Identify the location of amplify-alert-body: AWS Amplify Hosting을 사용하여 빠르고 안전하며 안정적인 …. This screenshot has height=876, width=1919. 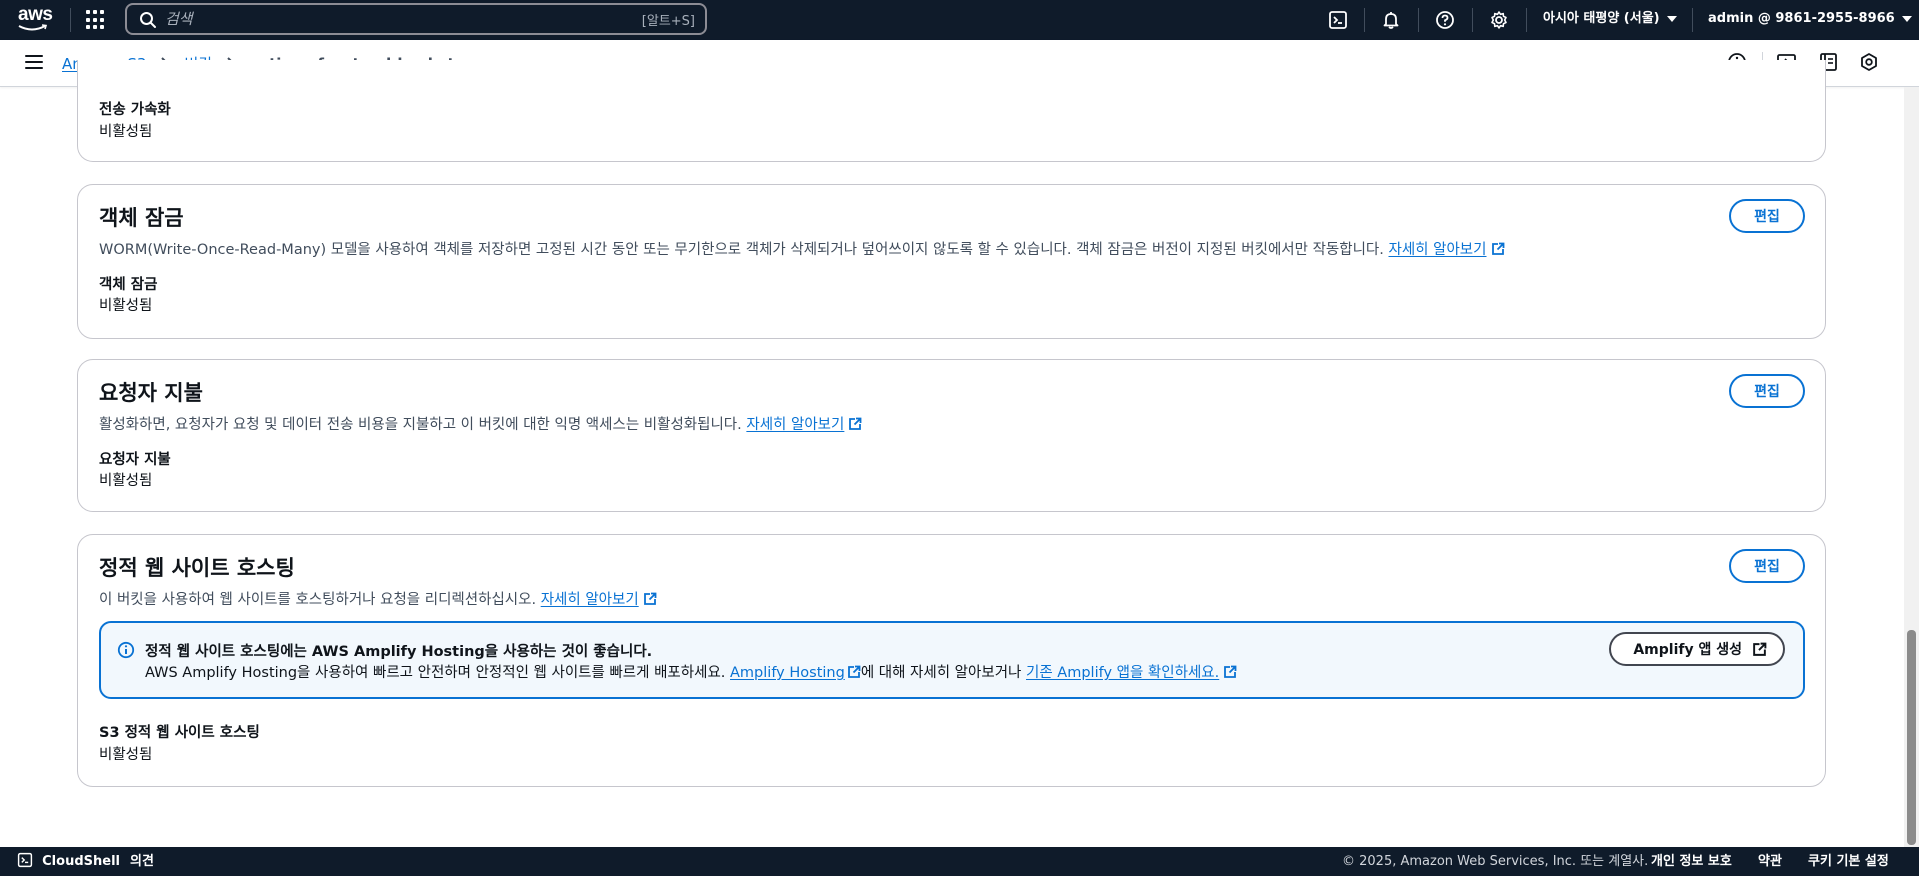
(691, 671).